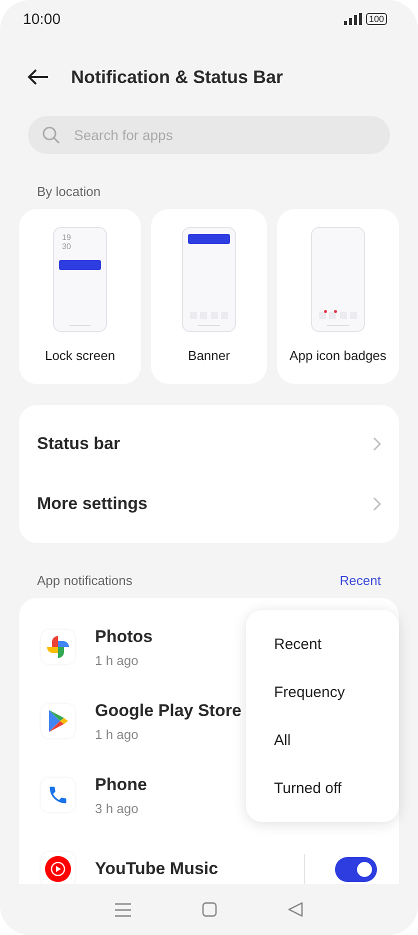 The image size is (418, 935). What do you see at coordinates (66, 246) in the screenshot?
I see `clock-digits: 30` at bounding box center [66, 246].